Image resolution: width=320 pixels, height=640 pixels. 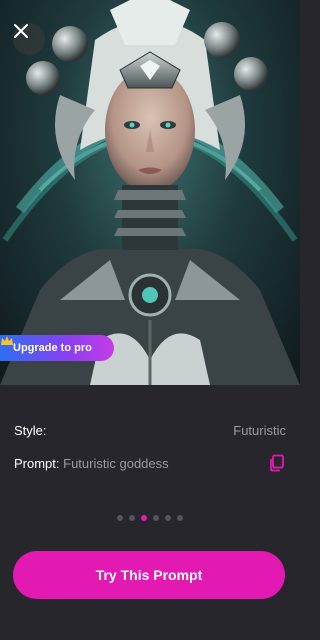 I want to click on style-label: Style:, so click(x=30, y=430).